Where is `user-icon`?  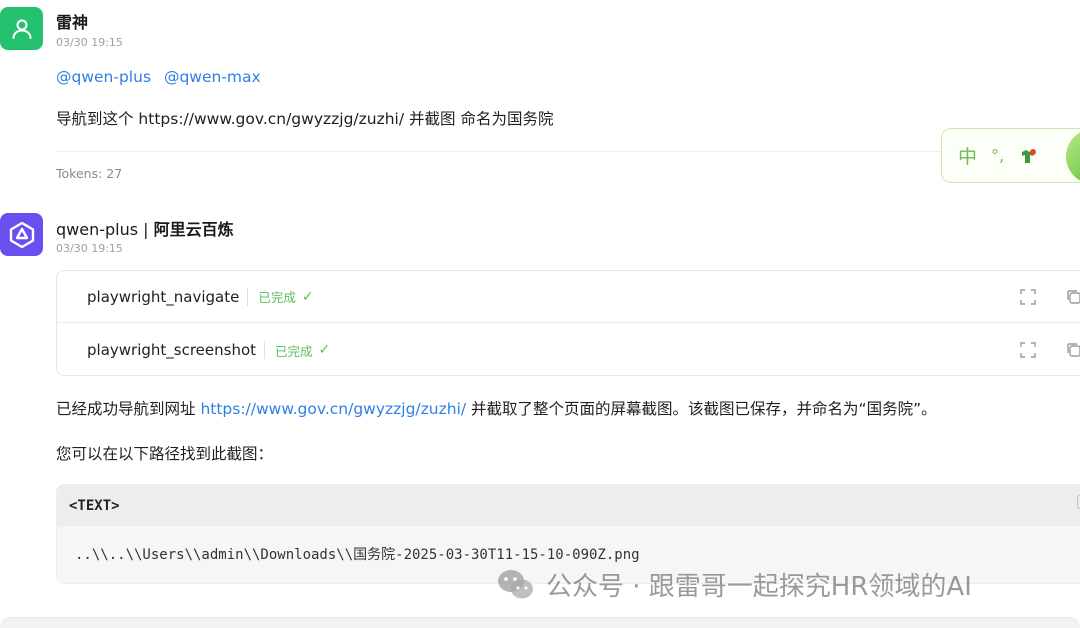
user-icon is located at coordinates (21, 29).